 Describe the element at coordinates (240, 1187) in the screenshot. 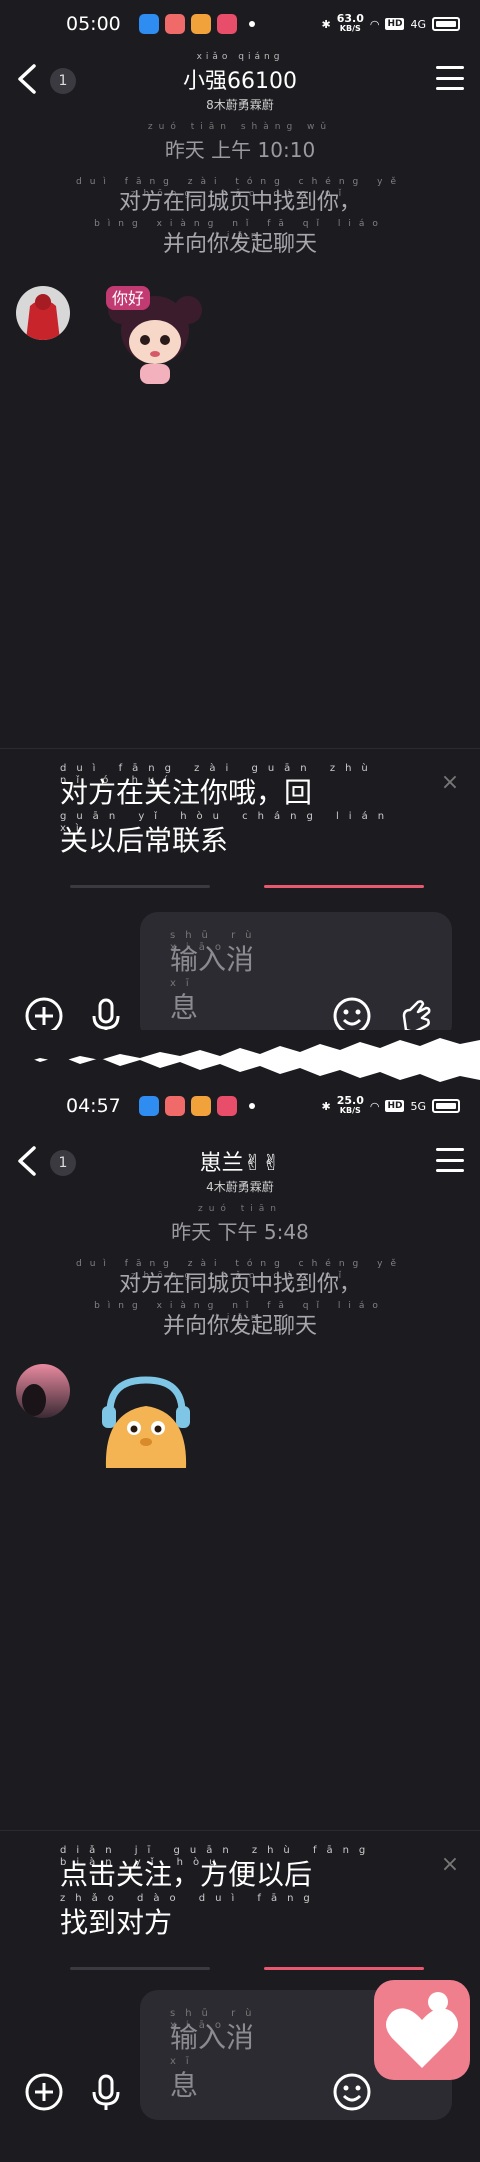

I see `contact-subtitle: 4木蔚勇霖蔚` at that location.